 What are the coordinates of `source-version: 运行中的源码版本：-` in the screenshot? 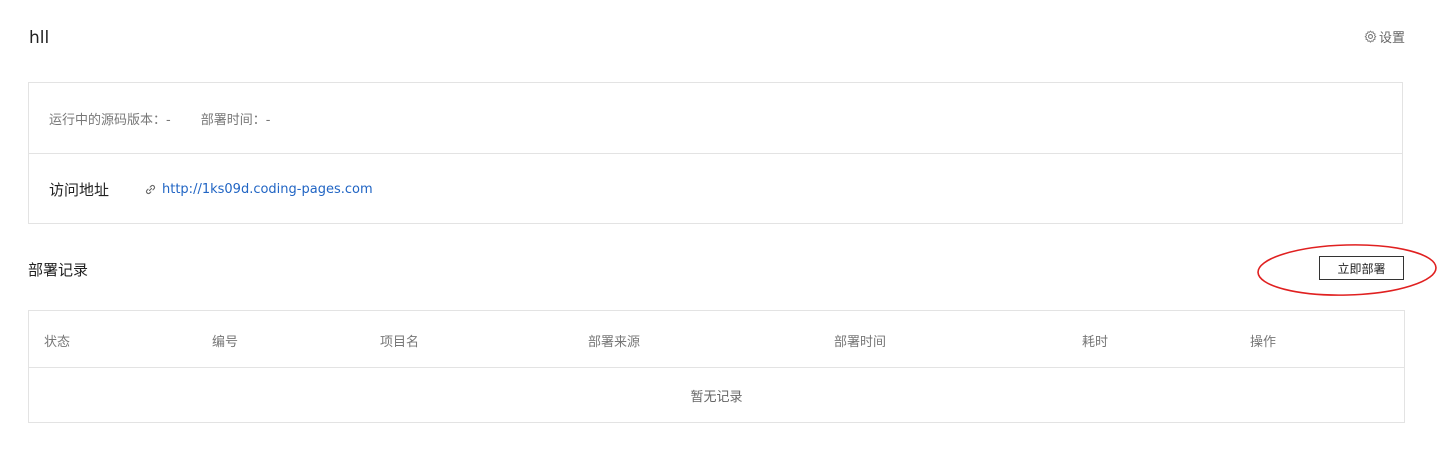 It's located at (110, 118).